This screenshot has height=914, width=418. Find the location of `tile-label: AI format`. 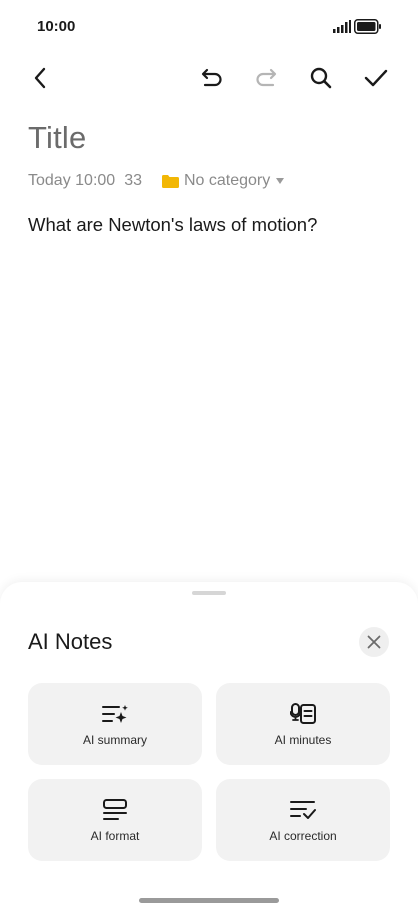

tile-label: AI format is located at coordinates (115, 836).